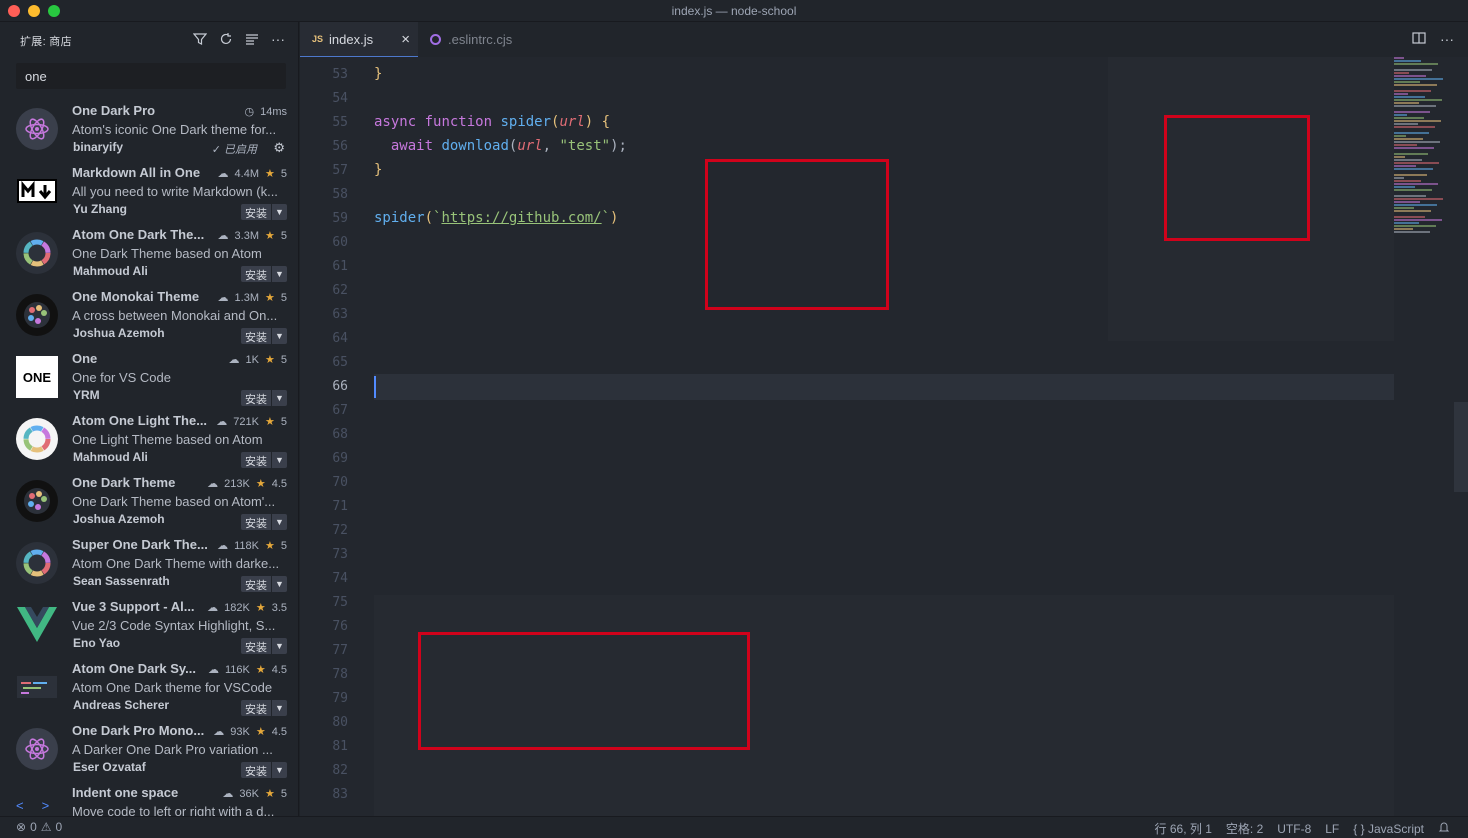 The height and width of the screenshot is (838, 1468). I want to click on cursor-position: 行 66, 列 1, so click(1183, 828).